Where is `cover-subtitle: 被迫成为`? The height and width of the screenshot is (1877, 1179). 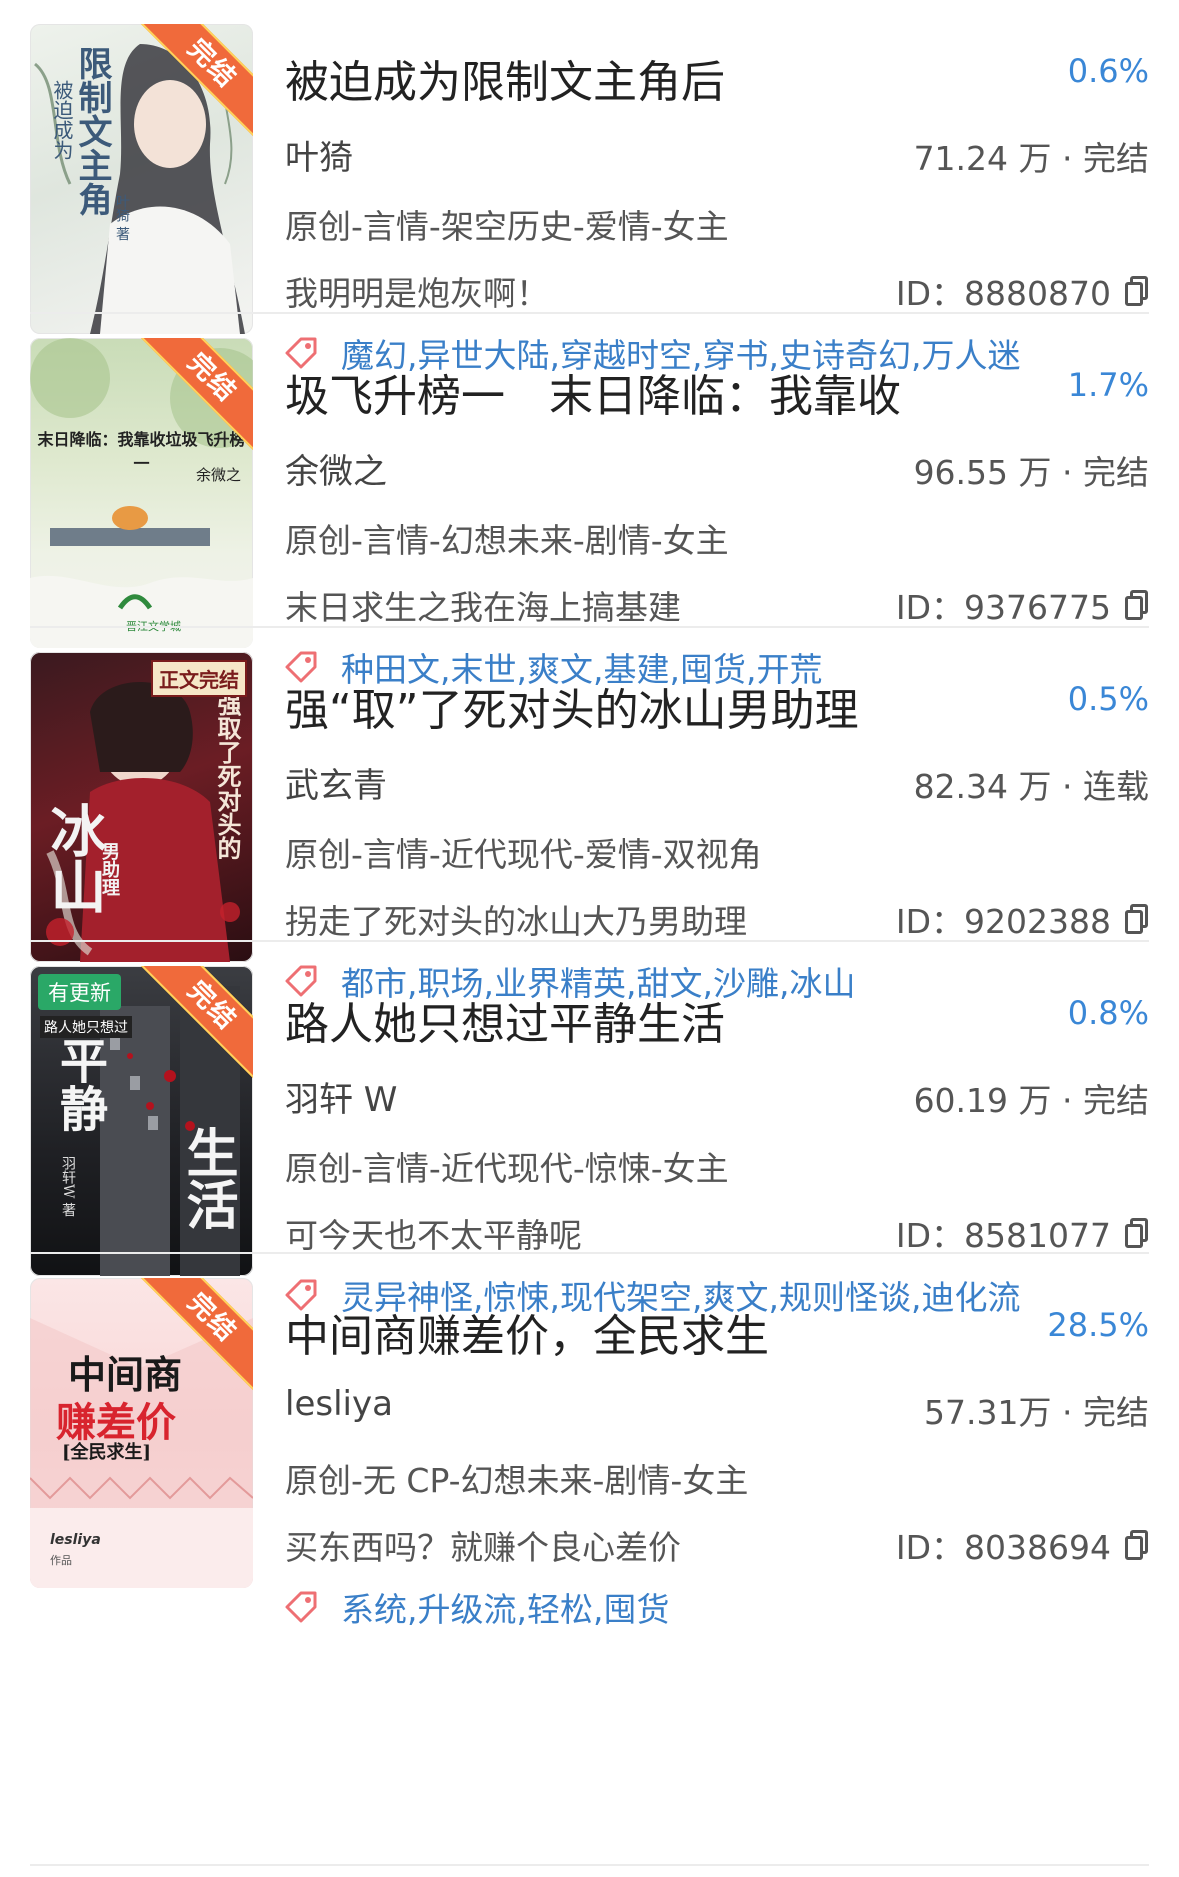 cover-subtitle: 被迫成为 is located at coordinates (62, 120).